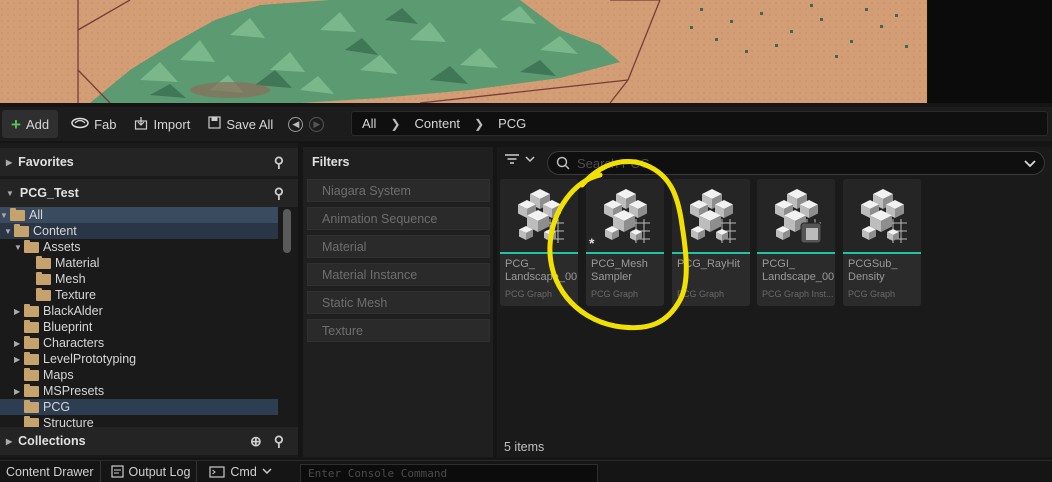 The height and width of the screenshot is (482, 1052). Describe the element at coordinates (317, 124) in the screenshot. I see `forward-arrow-icon: ▶` at that location.